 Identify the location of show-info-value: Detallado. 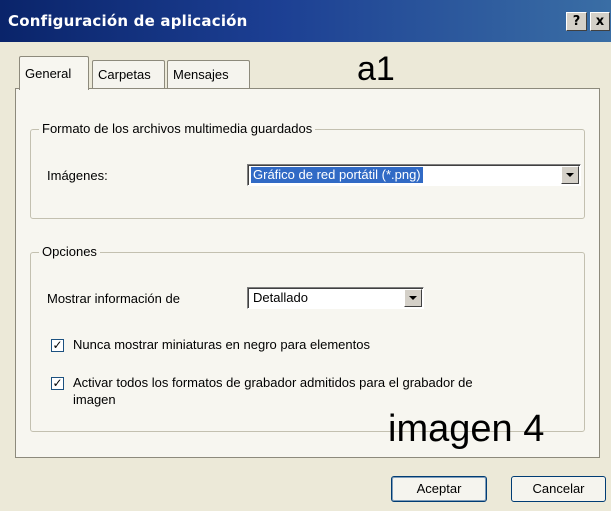
(280, 297).